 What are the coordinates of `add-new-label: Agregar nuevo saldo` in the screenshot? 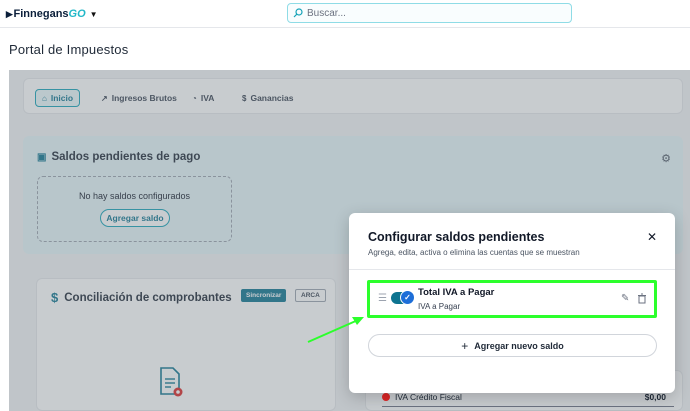 It's located at (519, 345).